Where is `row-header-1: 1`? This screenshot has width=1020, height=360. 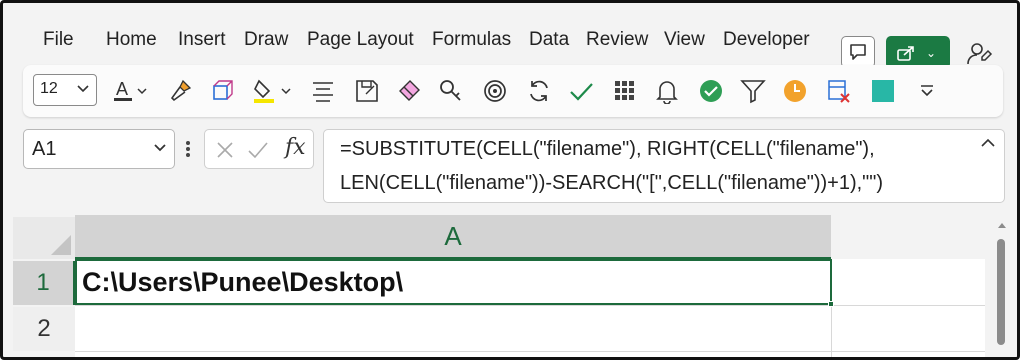
row-header-1: 1 is located at coordinates (44, 283).